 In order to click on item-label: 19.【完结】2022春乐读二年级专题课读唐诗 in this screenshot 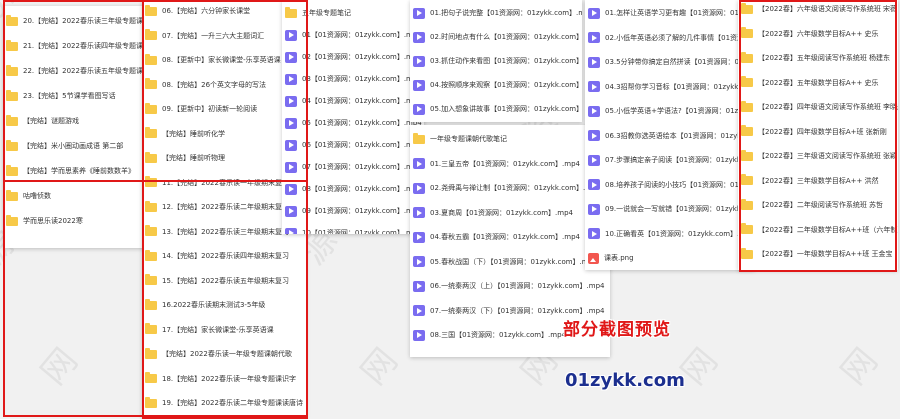, I will do `click(232, 403)`.